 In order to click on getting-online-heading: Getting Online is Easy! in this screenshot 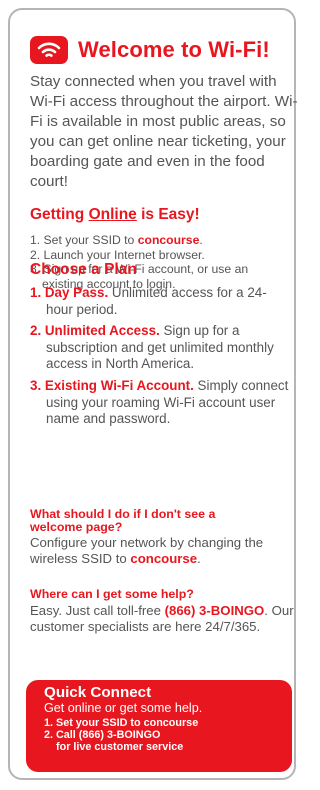, I will do `click(115, 214)`.